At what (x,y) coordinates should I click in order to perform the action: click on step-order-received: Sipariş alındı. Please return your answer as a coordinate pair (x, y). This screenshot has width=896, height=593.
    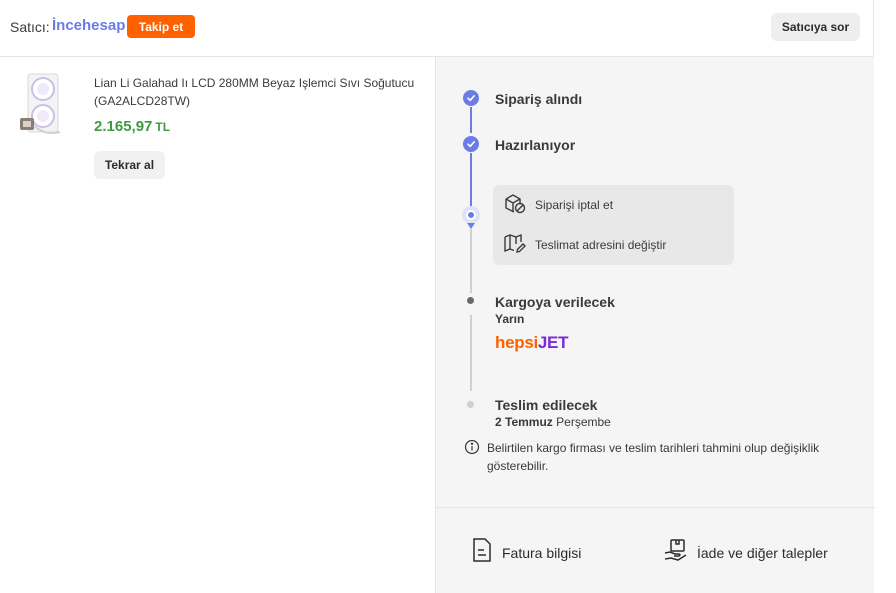
    Looking at the image, I should click on (539, 99).